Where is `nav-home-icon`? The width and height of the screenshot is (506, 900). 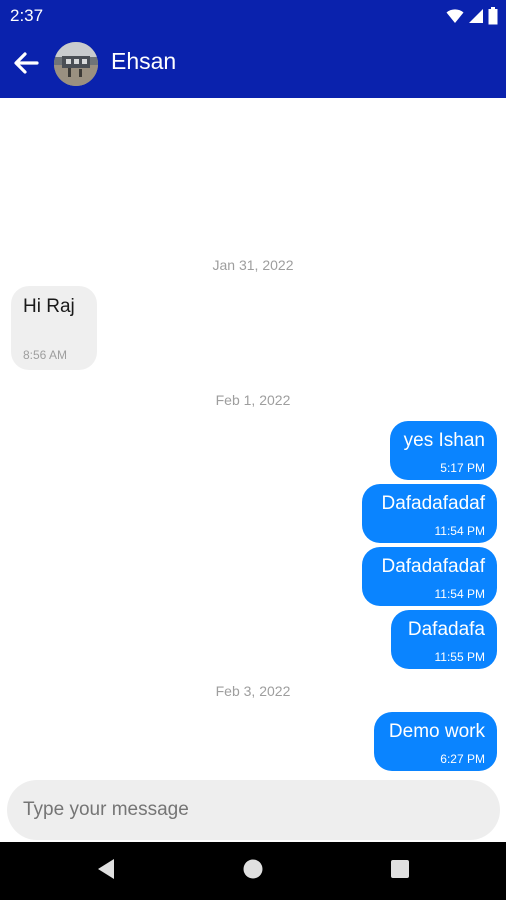
nav-home-icon is located at coordinates (253, 871).